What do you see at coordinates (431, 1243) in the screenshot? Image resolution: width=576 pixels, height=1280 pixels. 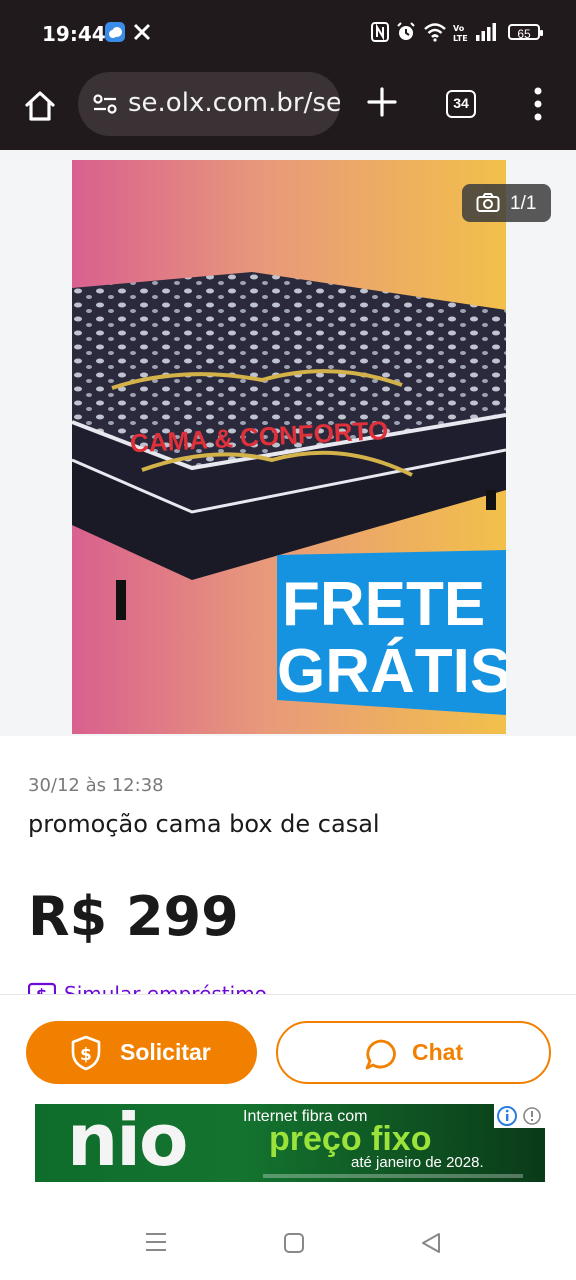 I see `back-triangle-icon` at bounding box center [431, 1243].